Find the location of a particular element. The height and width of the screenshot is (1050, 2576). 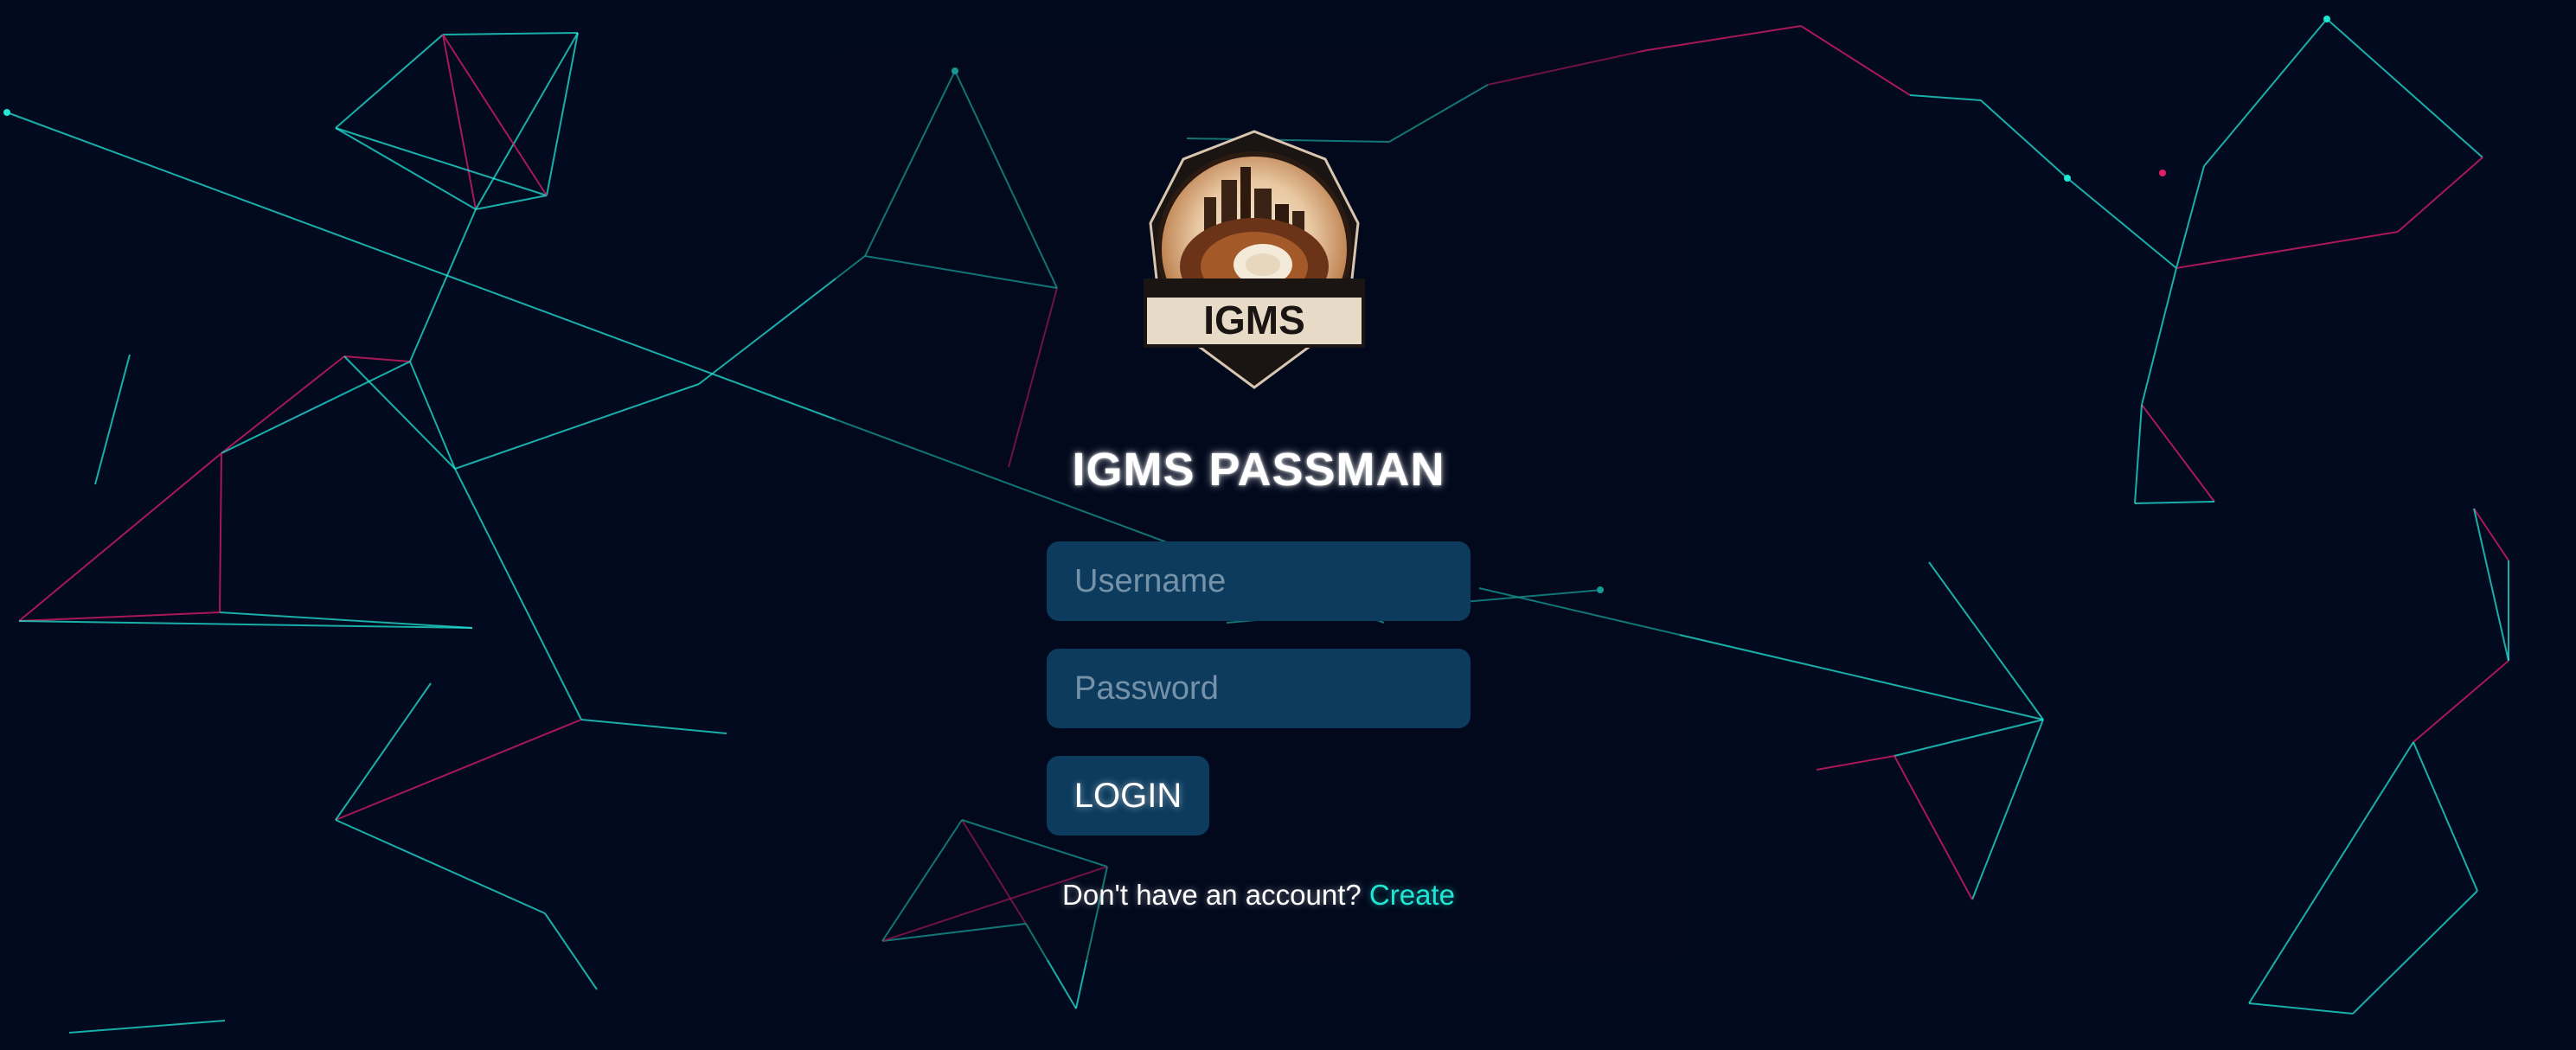

signup-prompt: Don't have an account? is located at coordinates (1212, 895).